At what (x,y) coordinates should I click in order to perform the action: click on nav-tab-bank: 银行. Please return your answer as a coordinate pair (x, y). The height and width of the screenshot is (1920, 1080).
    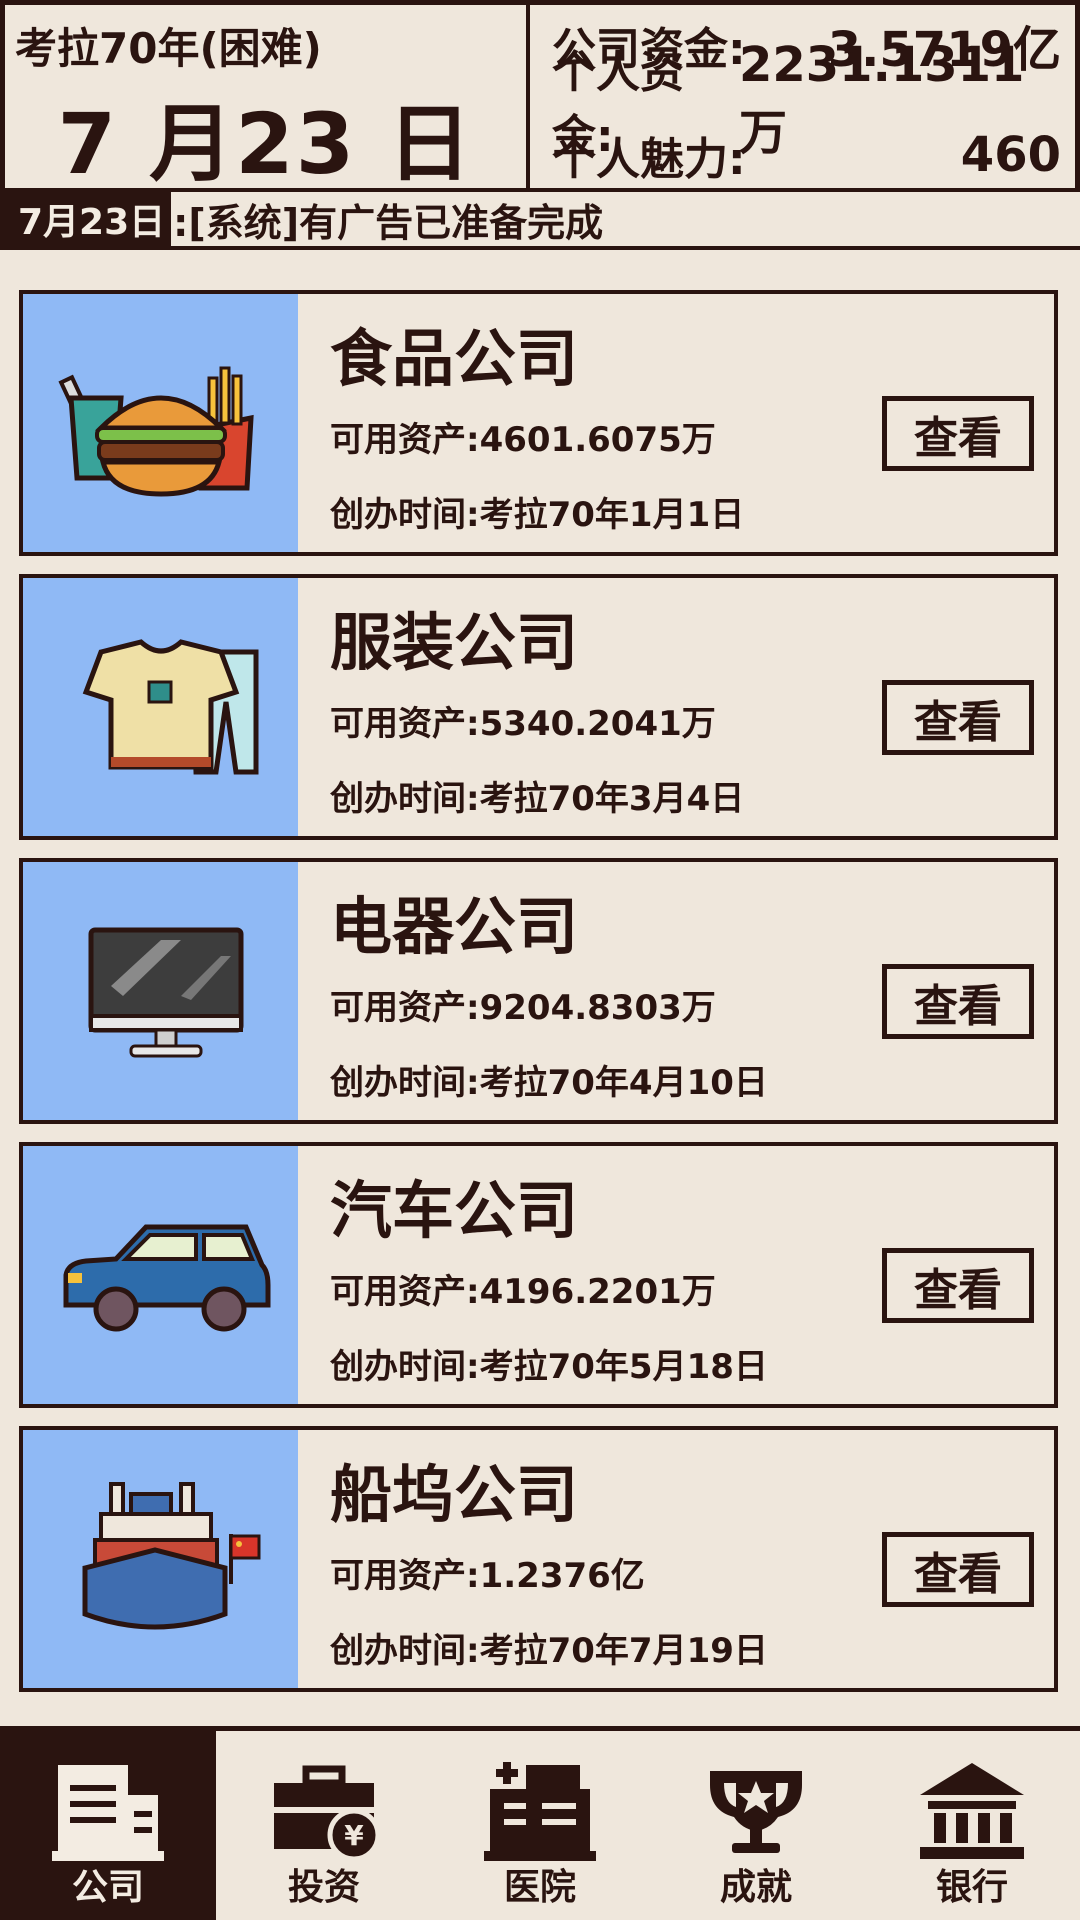
    Looking at the image, I should click on (972, 1825).